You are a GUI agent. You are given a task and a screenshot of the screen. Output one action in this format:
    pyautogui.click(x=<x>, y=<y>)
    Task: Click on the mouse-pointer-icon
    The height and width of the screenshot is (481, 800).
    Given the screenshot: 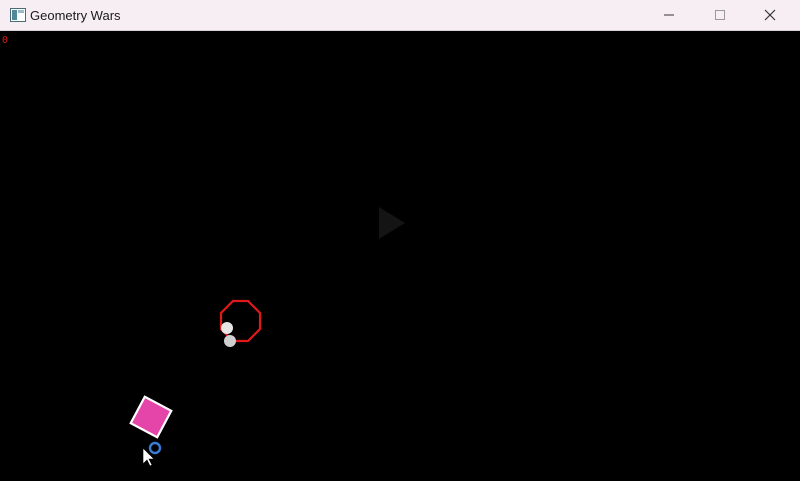 What is the action you would take?
    pyautogui.click(x=148, y=457)
    